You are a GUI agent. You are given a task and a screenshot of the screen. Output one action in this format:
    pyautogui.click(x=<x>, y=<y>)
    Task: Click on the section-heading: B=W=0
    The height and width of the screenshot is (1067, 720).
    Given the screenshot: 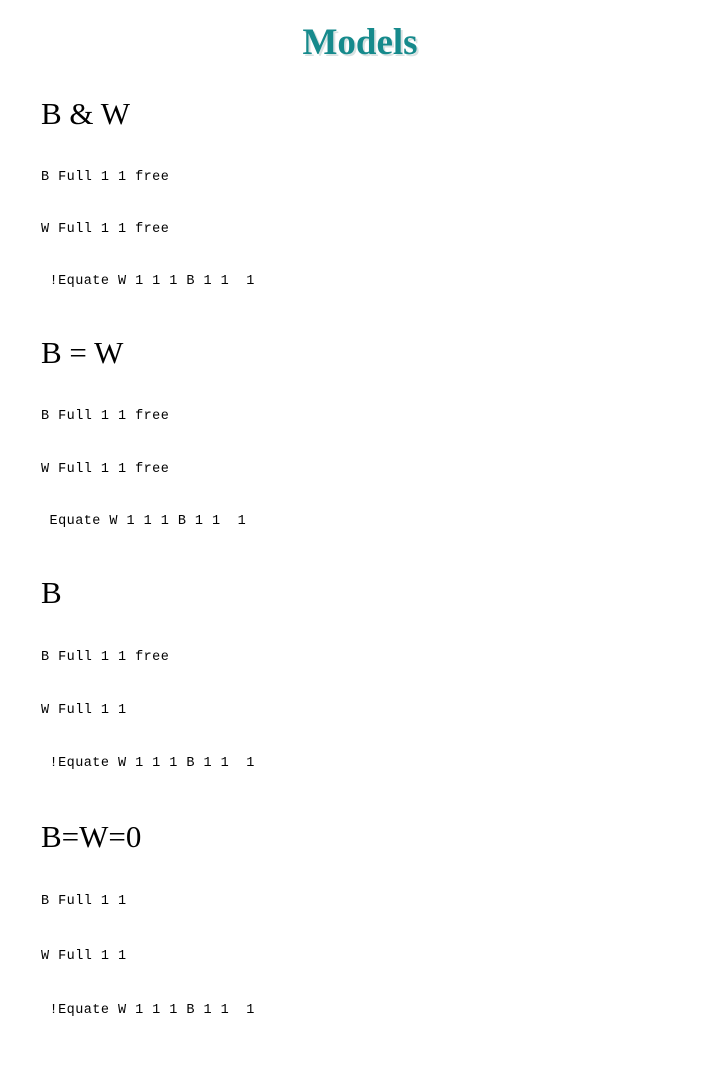 What is the action you would take?
    pyautogui.click(x=91, y=836)
    